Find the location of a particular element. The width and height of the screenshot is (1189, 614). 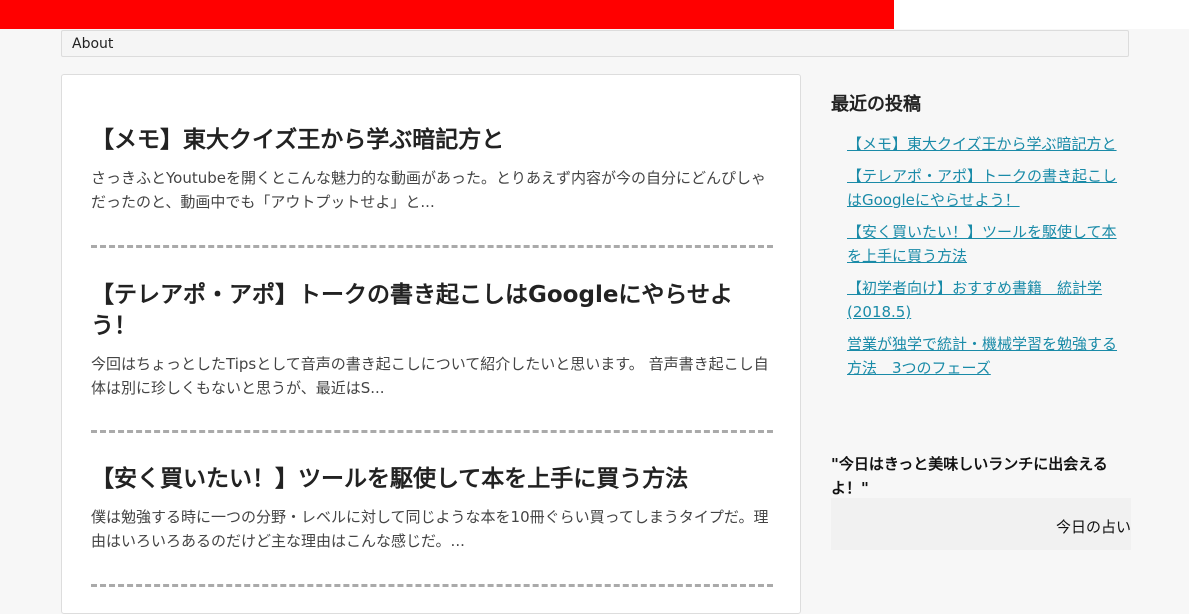

recent-post-link: 【安く買いたい！】ツールを駆使して本を上手に買う方法 is located at coordinates (982, 244).